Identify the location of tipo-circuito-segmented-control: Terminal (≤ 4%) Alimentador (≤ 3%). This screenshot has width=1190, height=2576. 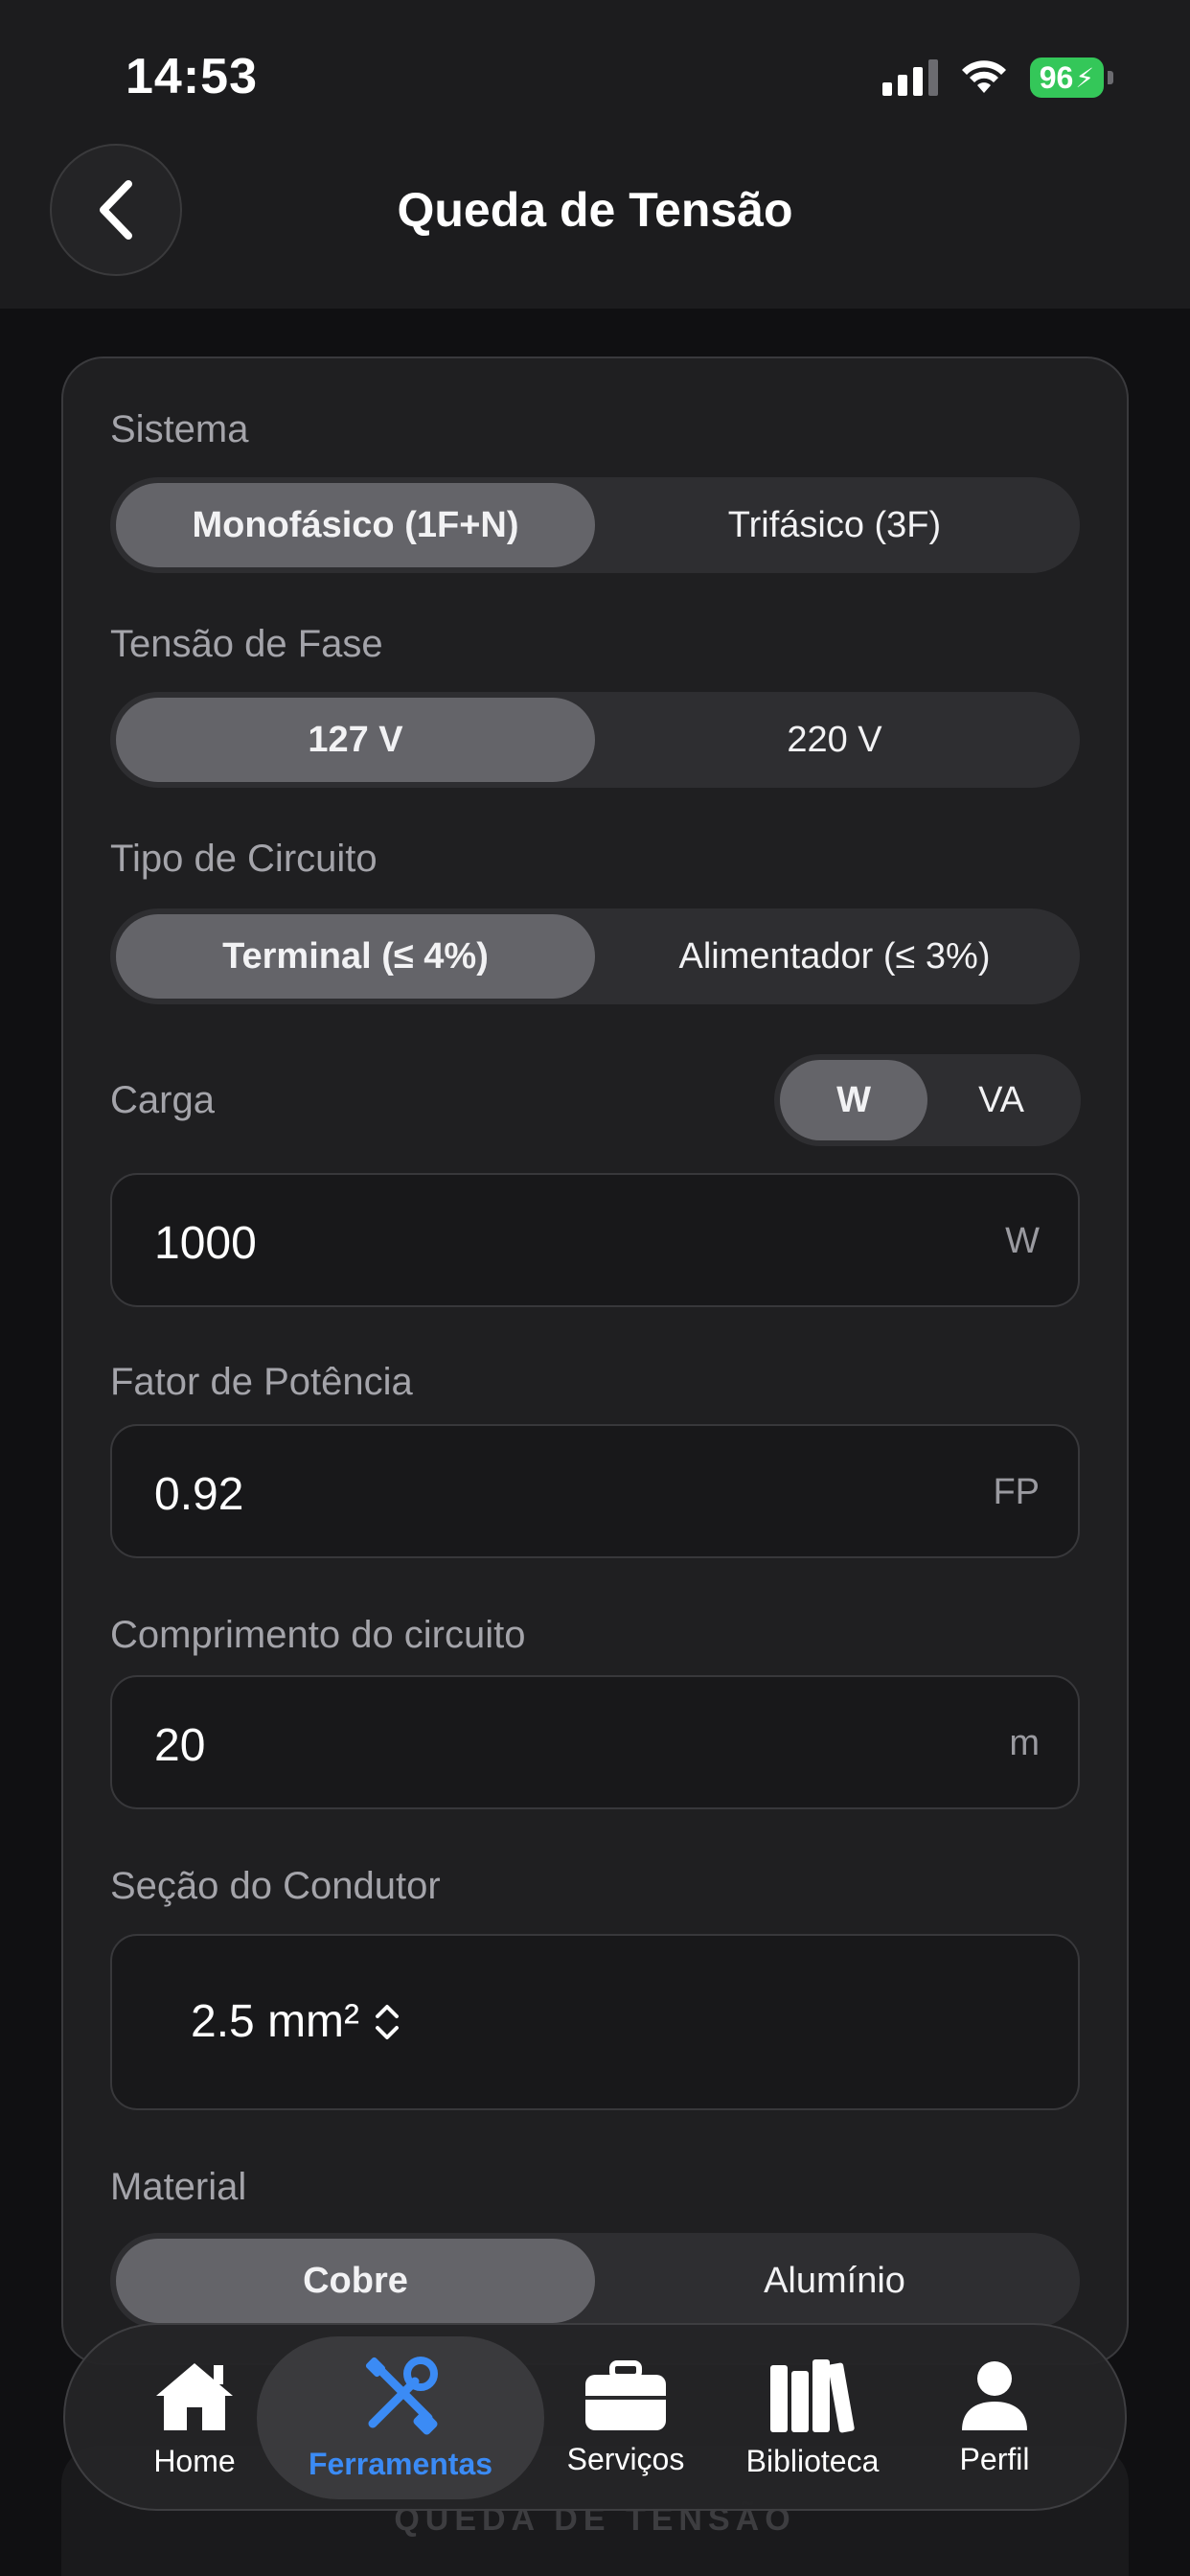
(595, 956).